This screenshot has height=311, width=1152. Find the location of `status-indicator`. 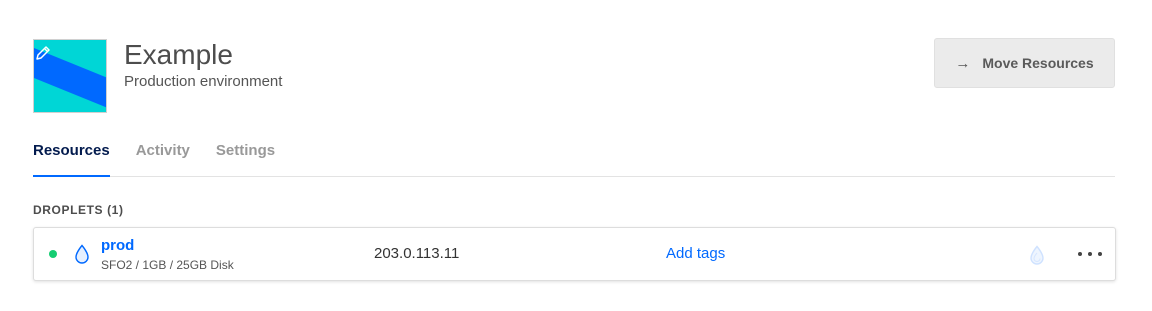

status-indicator is located at coordinates (53, 254).